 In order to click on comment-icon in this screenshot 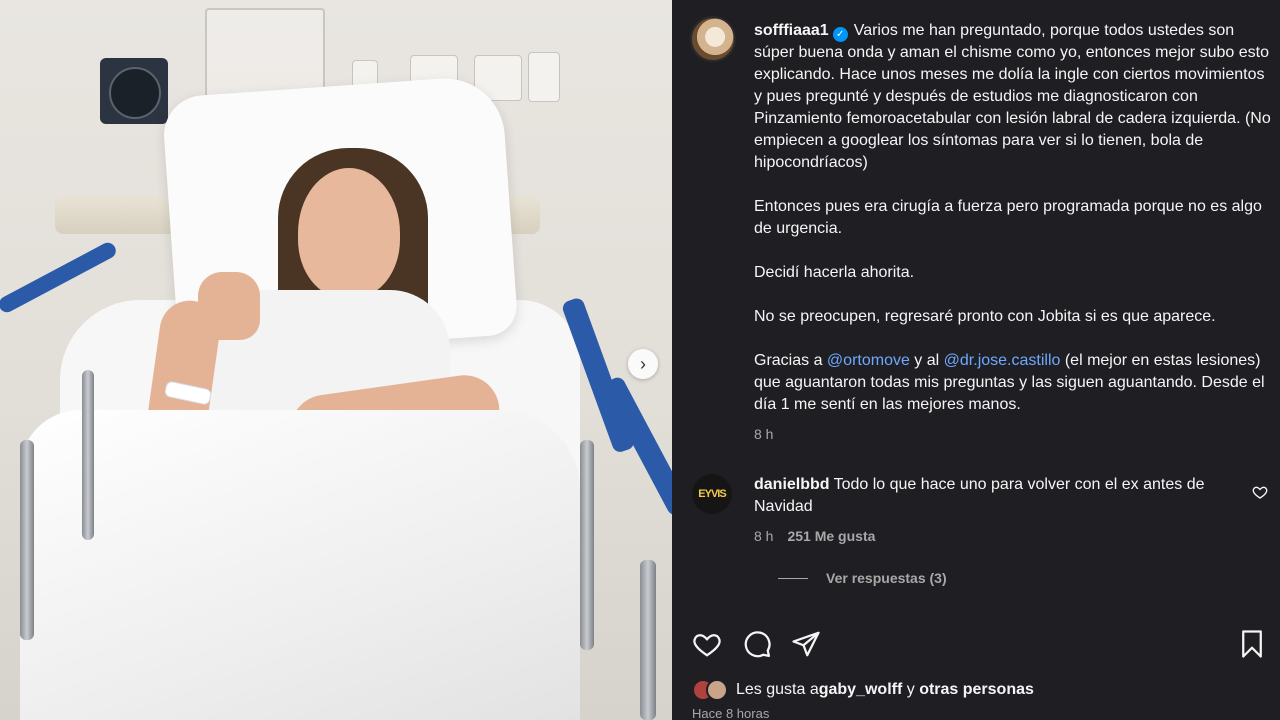, I will do `click(757, 644)`.